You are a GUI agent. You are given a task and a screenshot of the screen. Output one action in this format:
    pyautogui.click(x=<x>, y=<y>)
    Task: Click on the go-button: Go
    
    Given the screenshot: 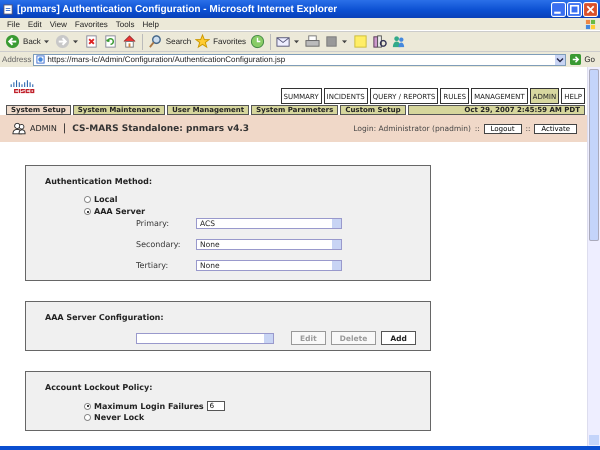 What is the action you would take?
    pyautogui.click(x=582, y=59)
    